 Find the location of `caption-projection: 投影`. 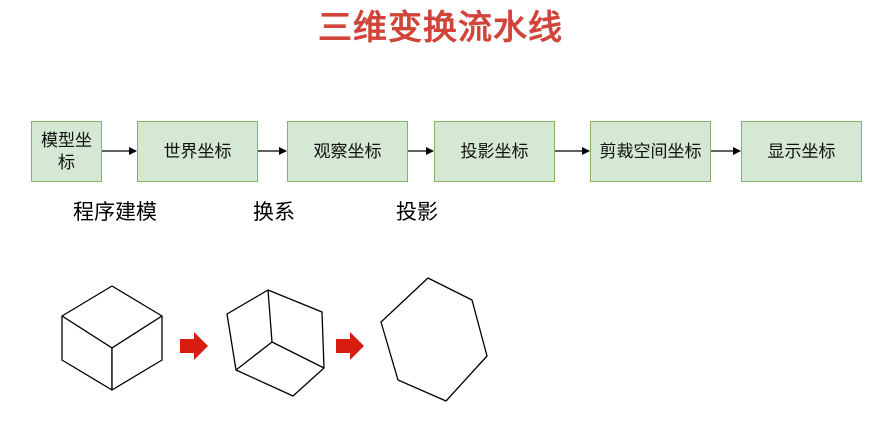

caption-projection: 投影 is located at coordinates (417, 212).